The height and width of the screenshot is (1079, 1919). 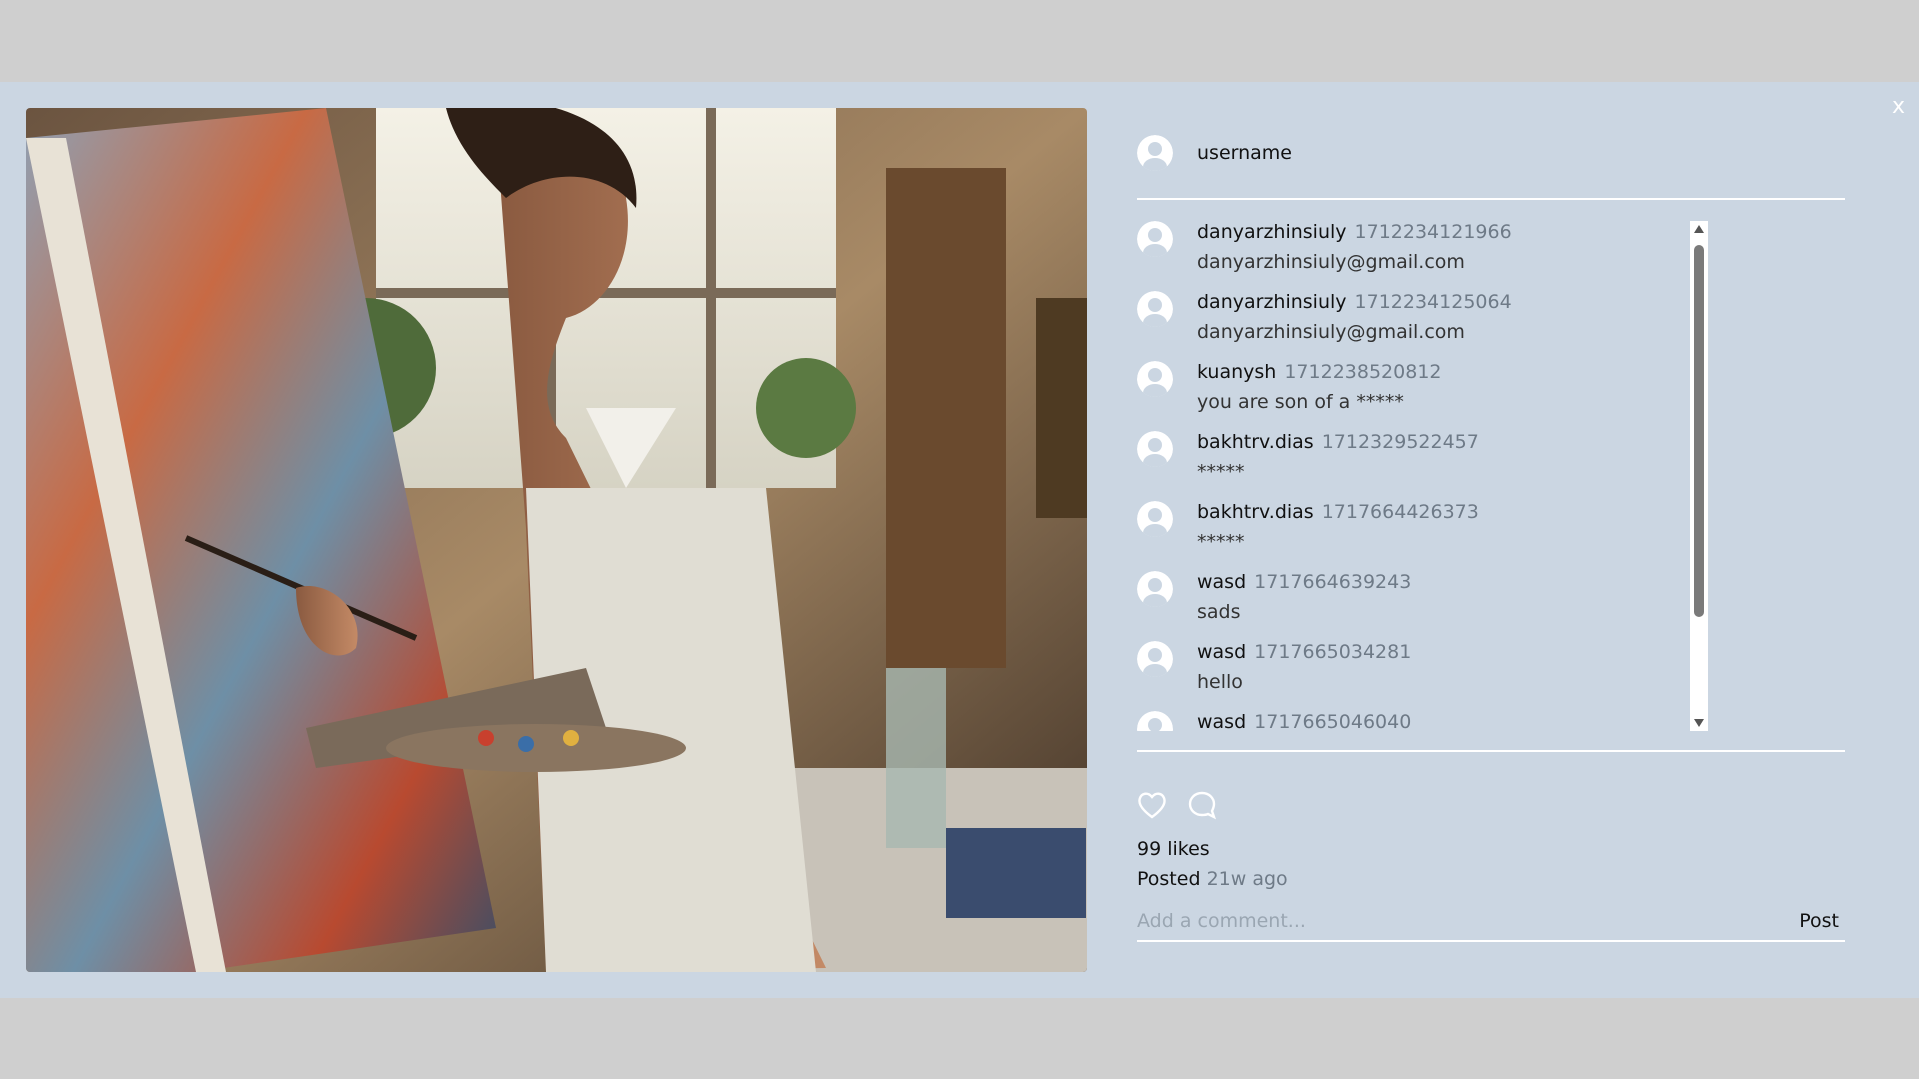 I want to click on add-comment-form: Post, so click(x=1491, y=920).